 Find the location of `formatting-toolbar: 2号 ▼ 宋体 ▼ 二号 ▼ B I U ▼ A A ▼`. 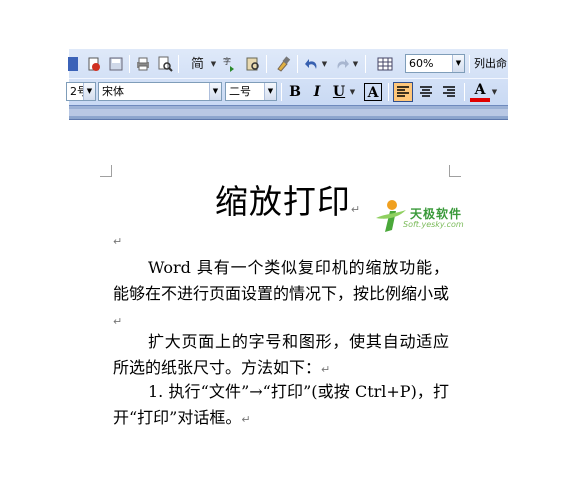

formatting-toolbar: 2号 ▼ 宋体 ▼ 二号 ▼ B I U ▼ A A ▼ is located at coordinates (287, 91).